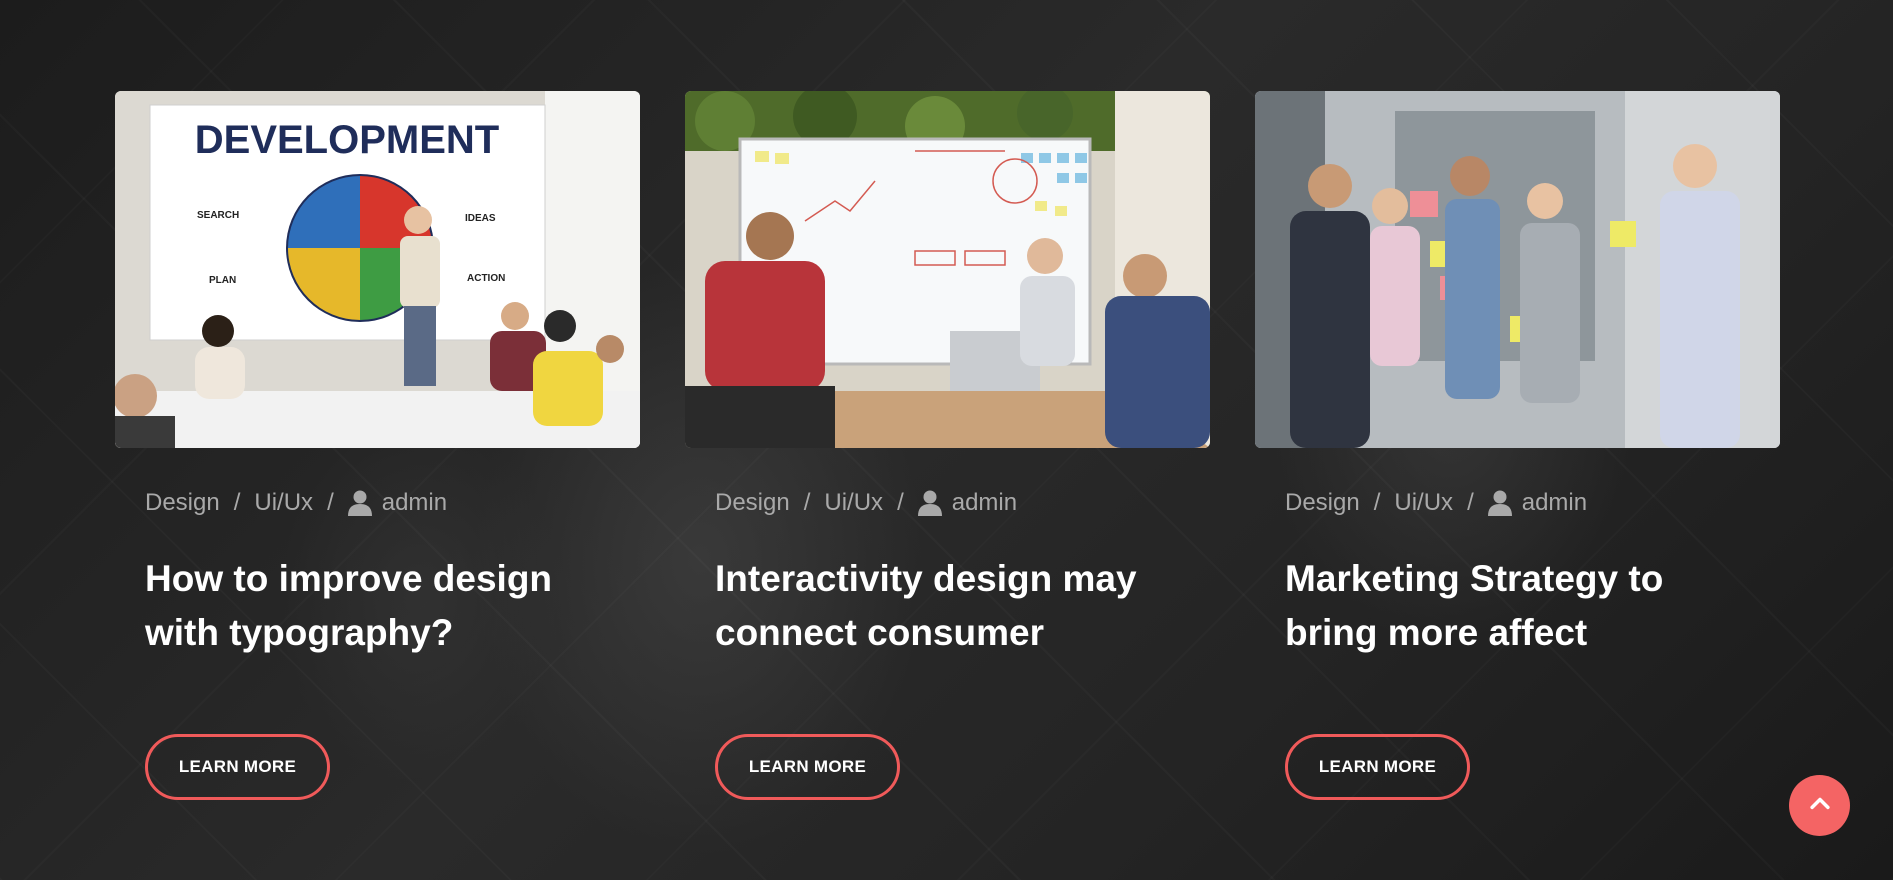 This screenshot has width=1893, height=880. Describe the element at coordinates (1517, 269) in the screenshot. I see `post-image-sticky-notes-meeting` at that location.